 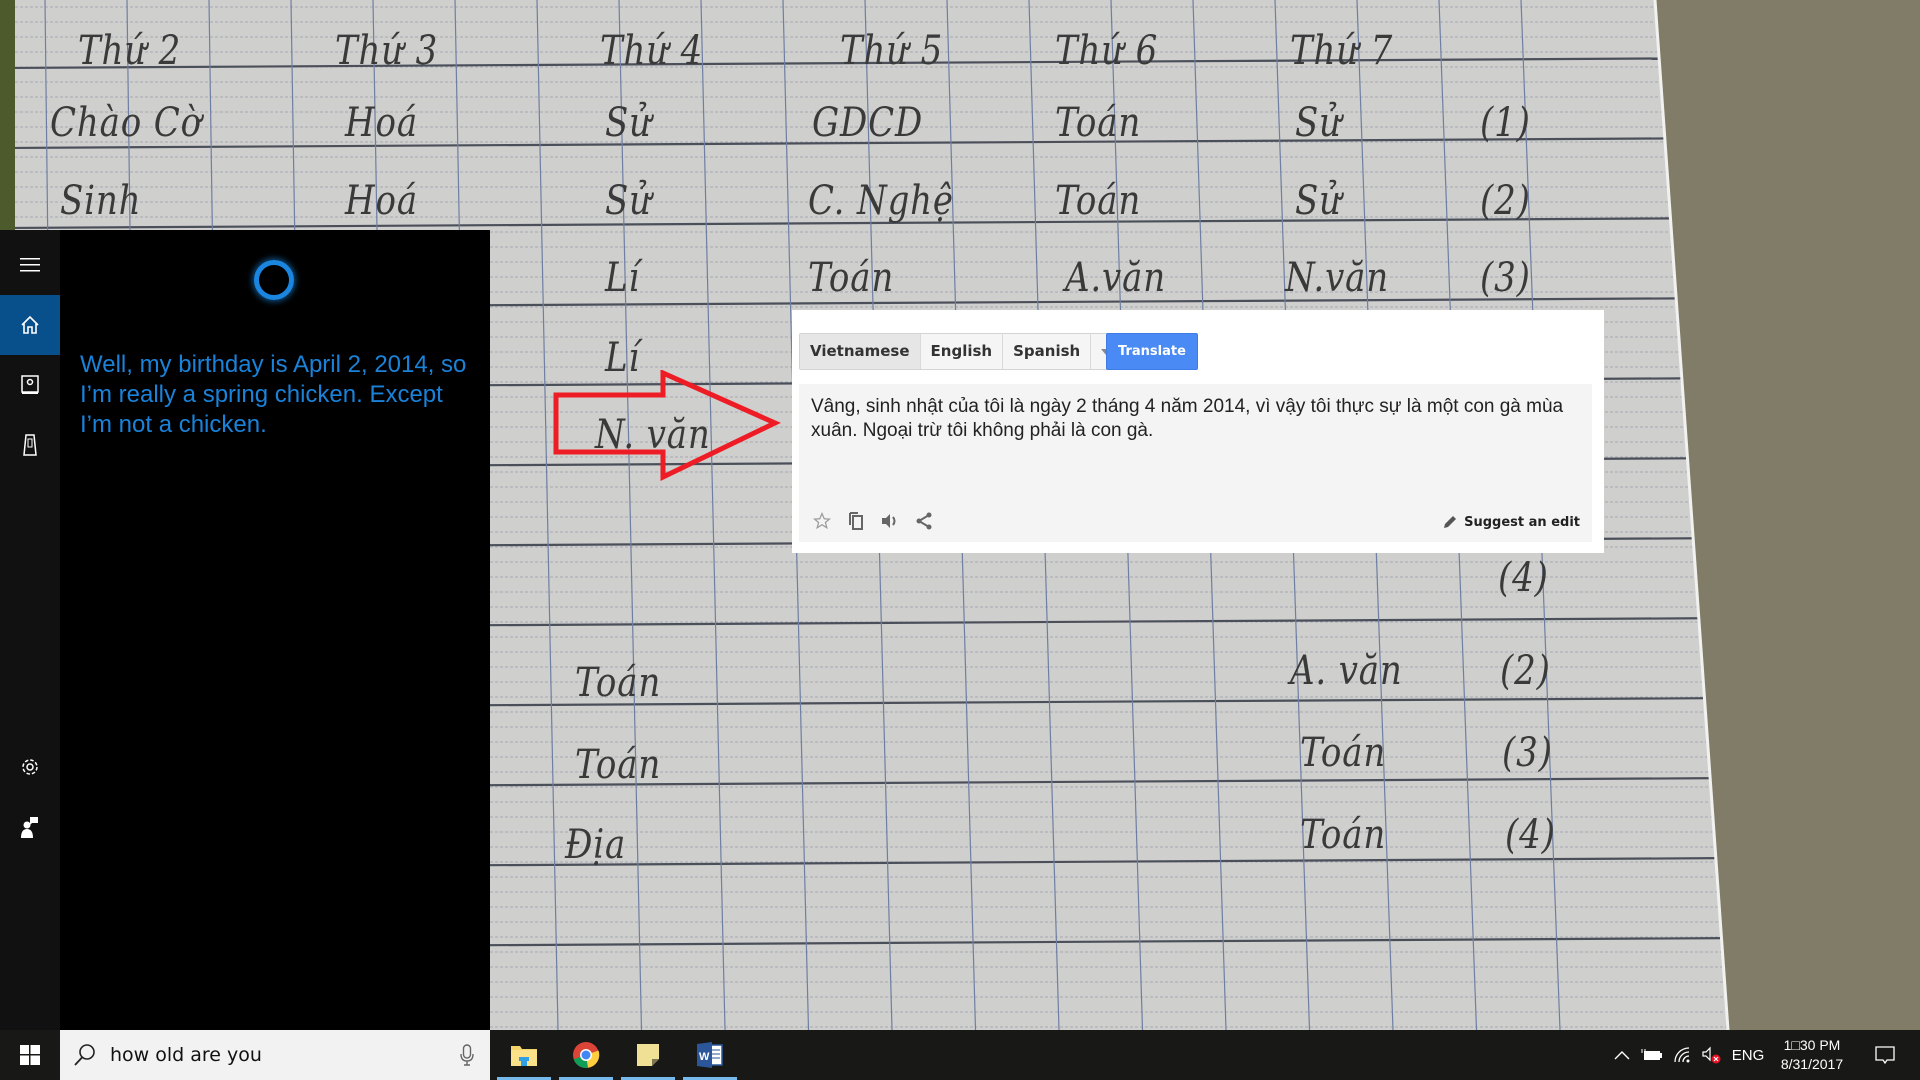 I want to click on taskbar: how old are you W ENG 1□30 PM 8/31/2017, so click(x=960, y=1055).